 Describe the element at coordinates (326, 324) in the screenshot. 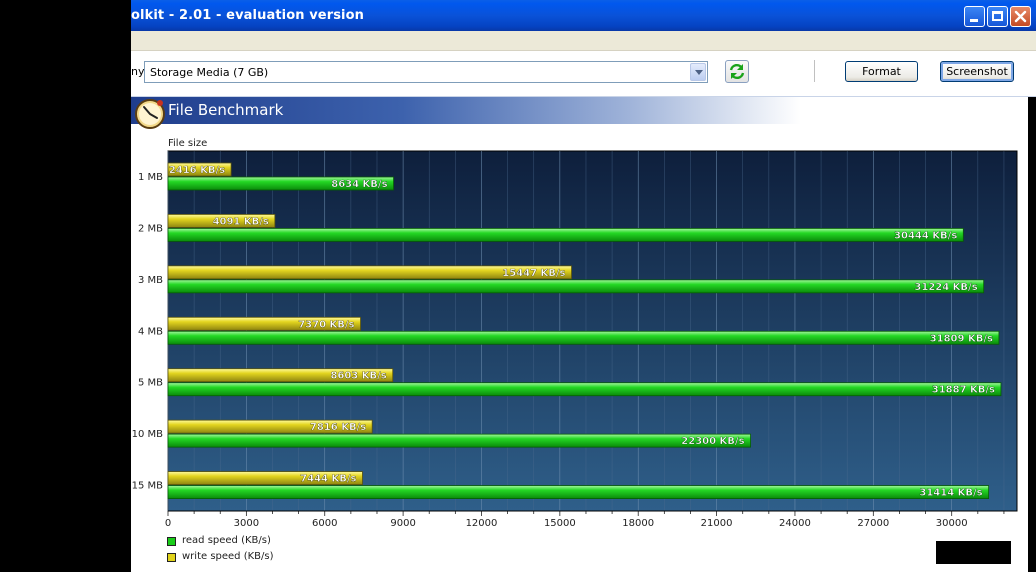

I see `bar-write-label: 7370 KB/s` at that location.